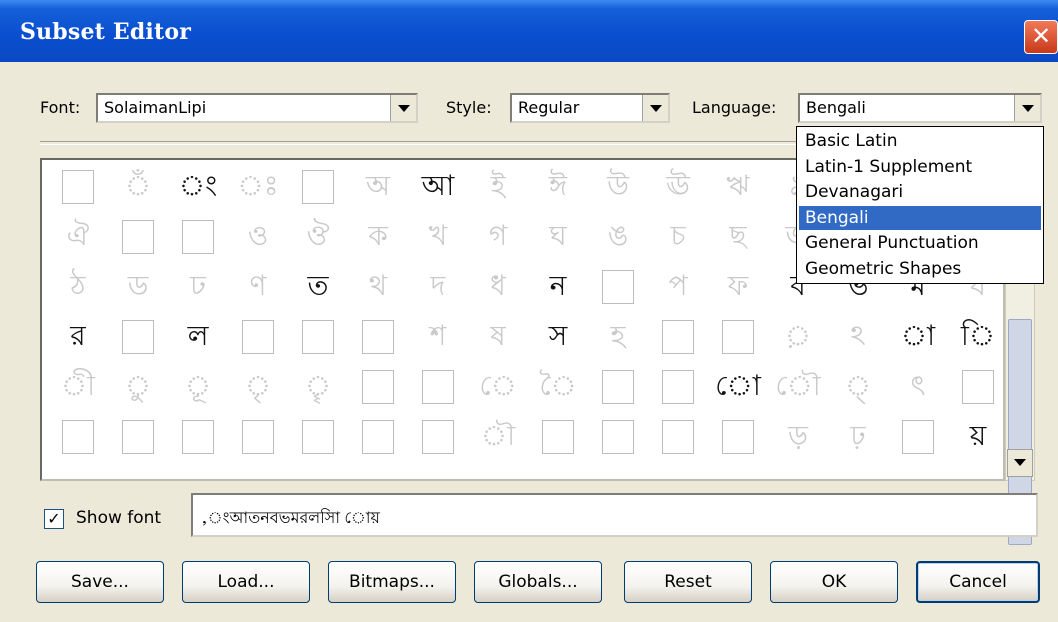 This screenshot has width=1058, height=622. What do you see at coordinates (678, 237) in the screenshot?
I see `glyph-cell: চ` at bounding box center [678, 237].